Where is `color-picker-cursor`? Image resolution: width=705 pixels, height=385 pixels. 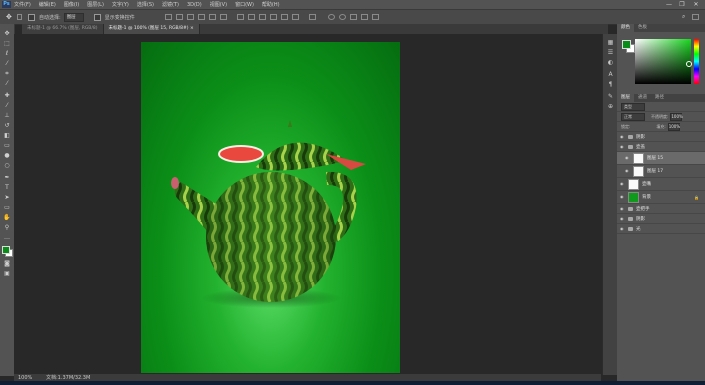 color-picker-cursor is located at coordinates (689, 64).